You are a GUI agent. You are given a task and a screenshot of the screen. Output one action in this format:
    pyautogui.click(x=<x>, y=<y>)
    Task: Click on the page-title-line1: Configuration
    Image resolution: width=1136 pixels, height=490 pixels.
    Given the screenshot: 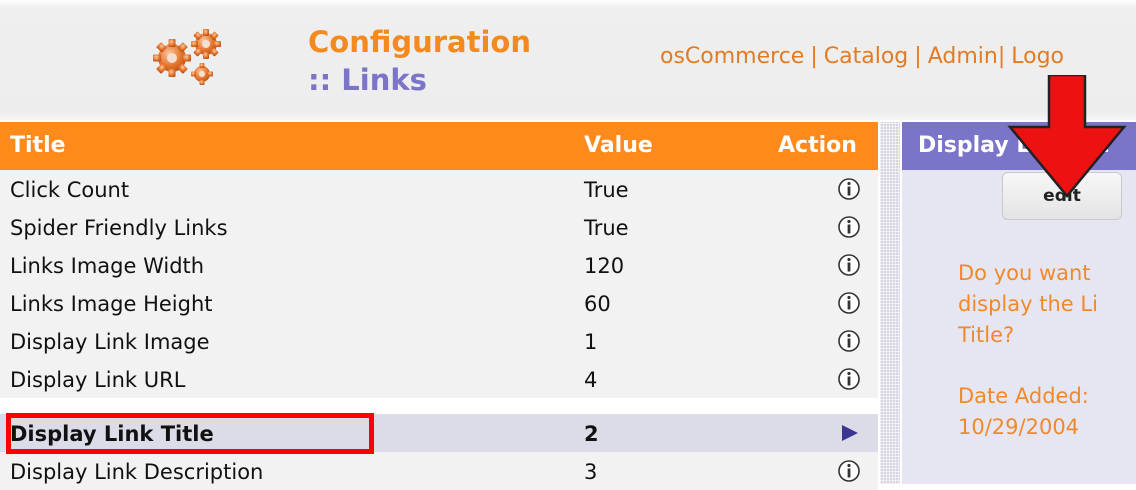 What is the action you would take?
    pyautogui.click(x=419, y=42)
    